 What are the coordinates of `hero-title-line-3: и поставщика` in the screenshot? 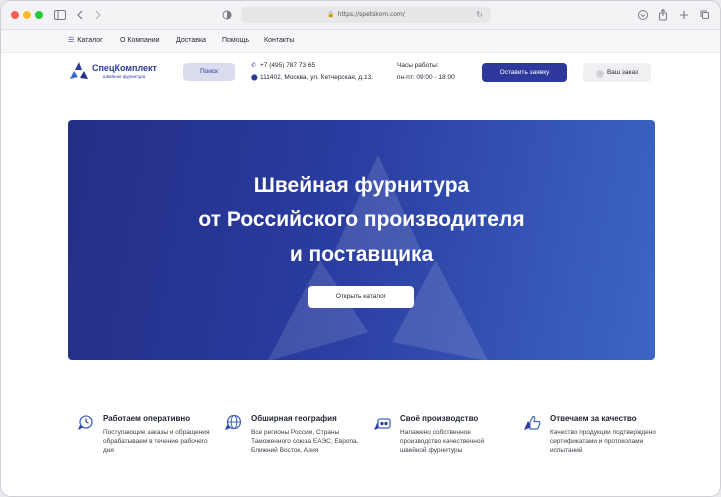 It's located at (361, 254).